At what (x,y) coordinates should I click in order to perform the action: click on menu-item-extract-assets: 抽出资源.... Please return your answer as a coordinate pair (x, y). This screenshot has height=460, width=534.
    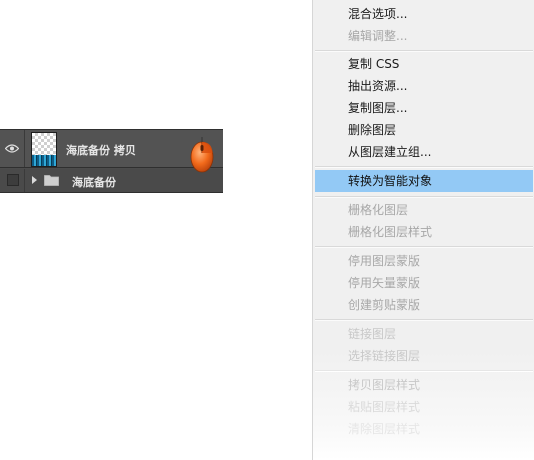
    Looking at the image, I should click on (424, 86).